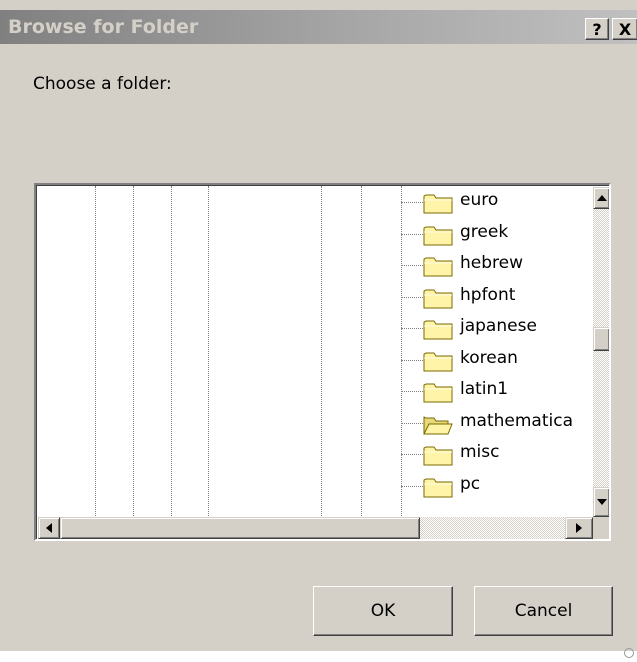  I want to click on arrow-down-icon, so click(602, 502).